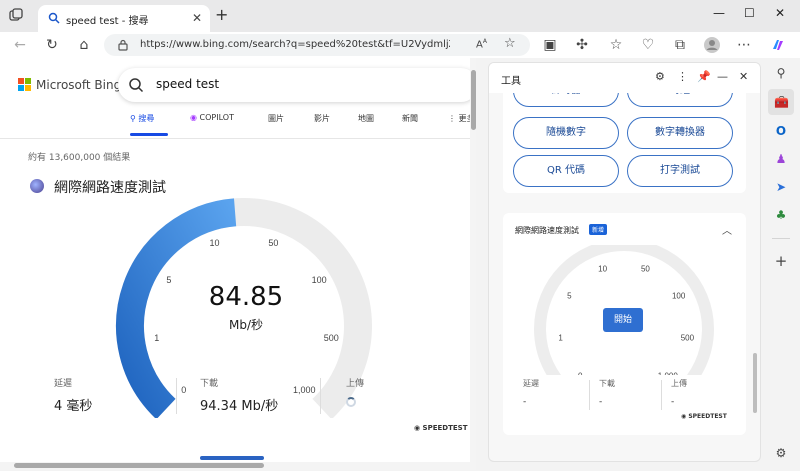  Describe the element at coordinates (245, 325) in the screenshot. I see `speed-unit: Mb/秒` at that location.